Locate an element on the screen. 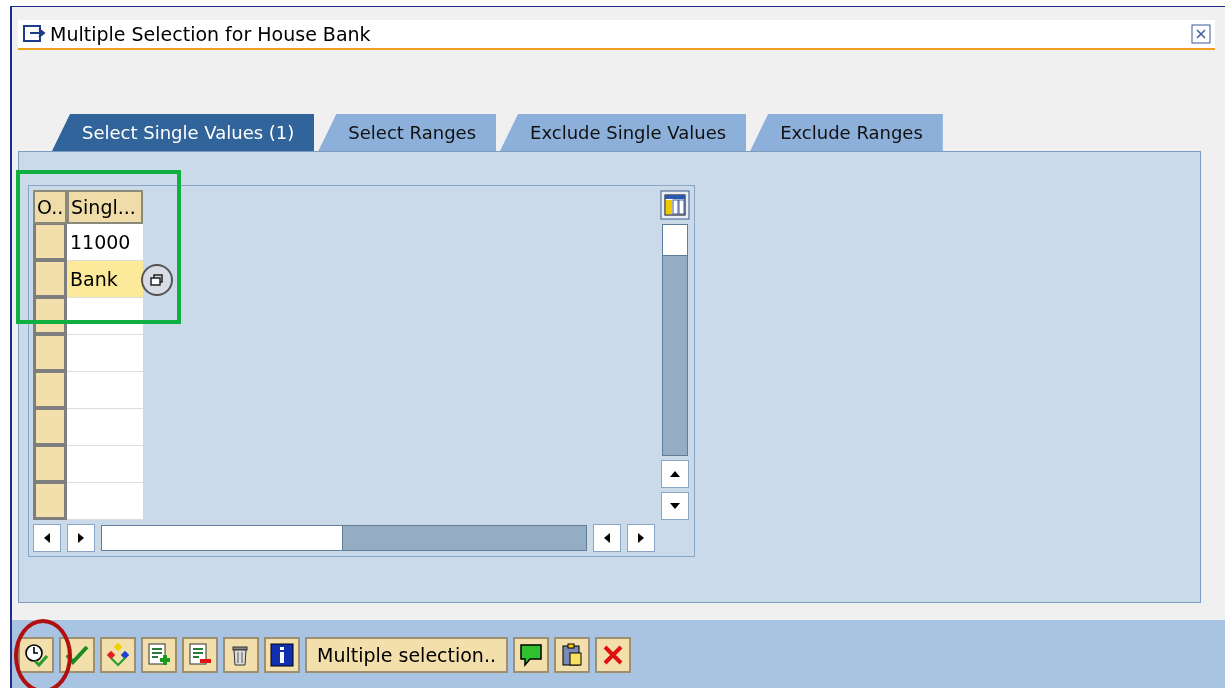  delete-row-button is located at coordinates (200, 654).